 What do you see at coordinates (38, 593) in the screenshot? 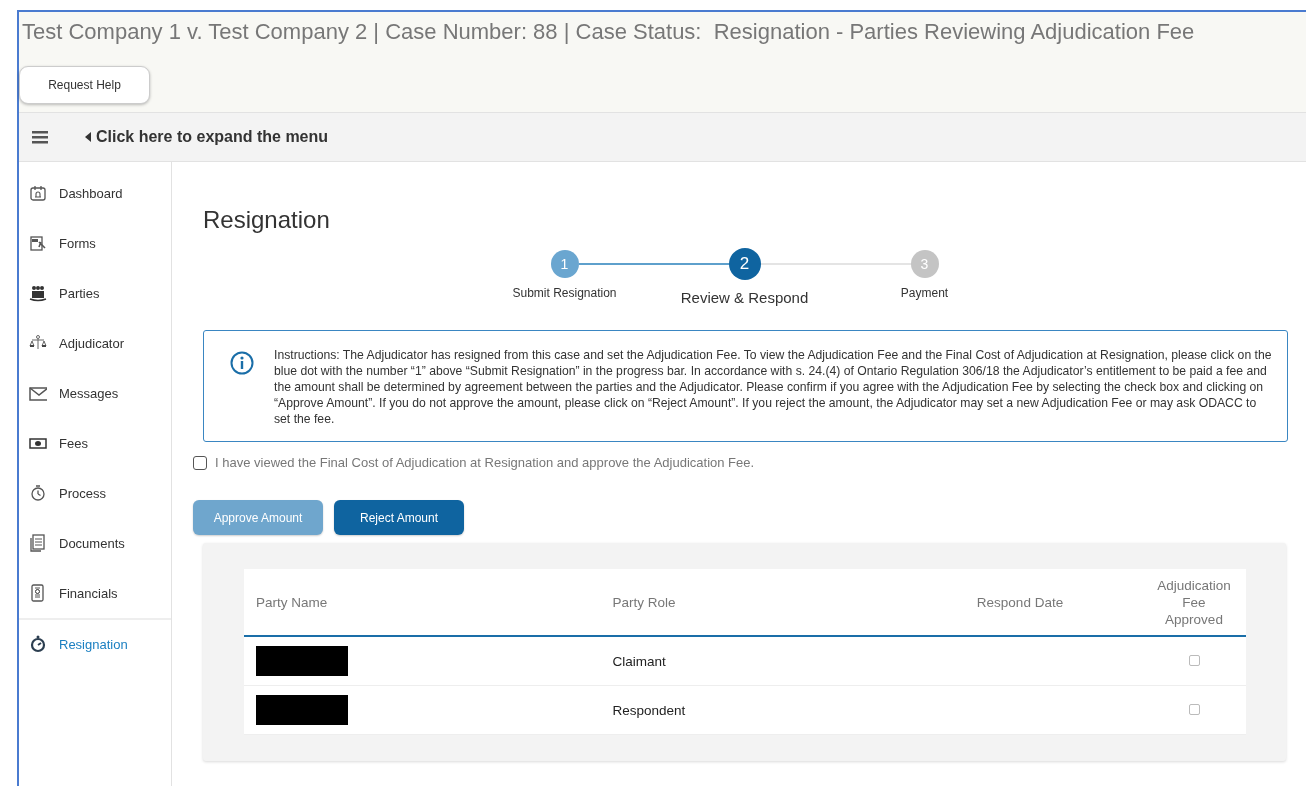
I see `receipt-icon` at bounding box center [38, 593].